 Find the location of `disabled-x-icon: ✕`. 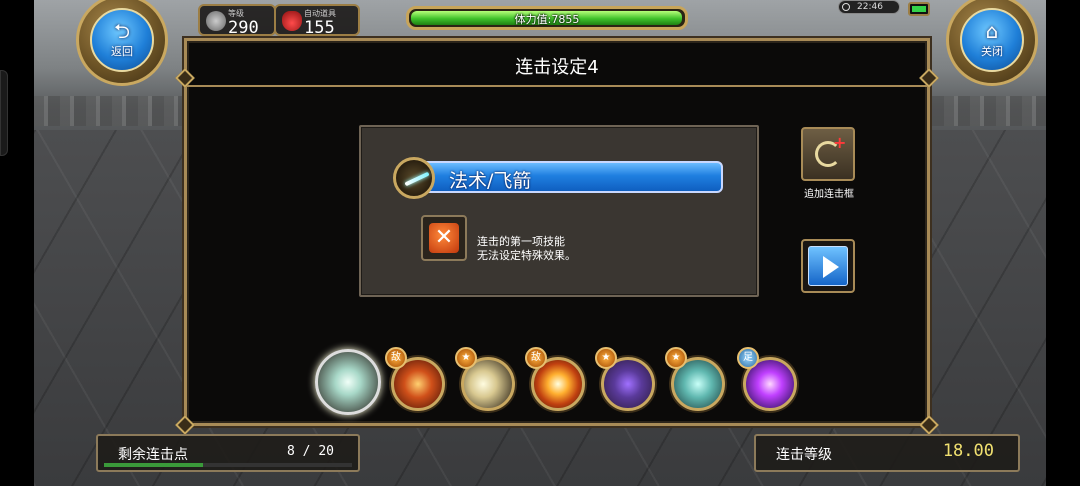

disabled-x-icon: ✕ is located at coordinates (444, 238).